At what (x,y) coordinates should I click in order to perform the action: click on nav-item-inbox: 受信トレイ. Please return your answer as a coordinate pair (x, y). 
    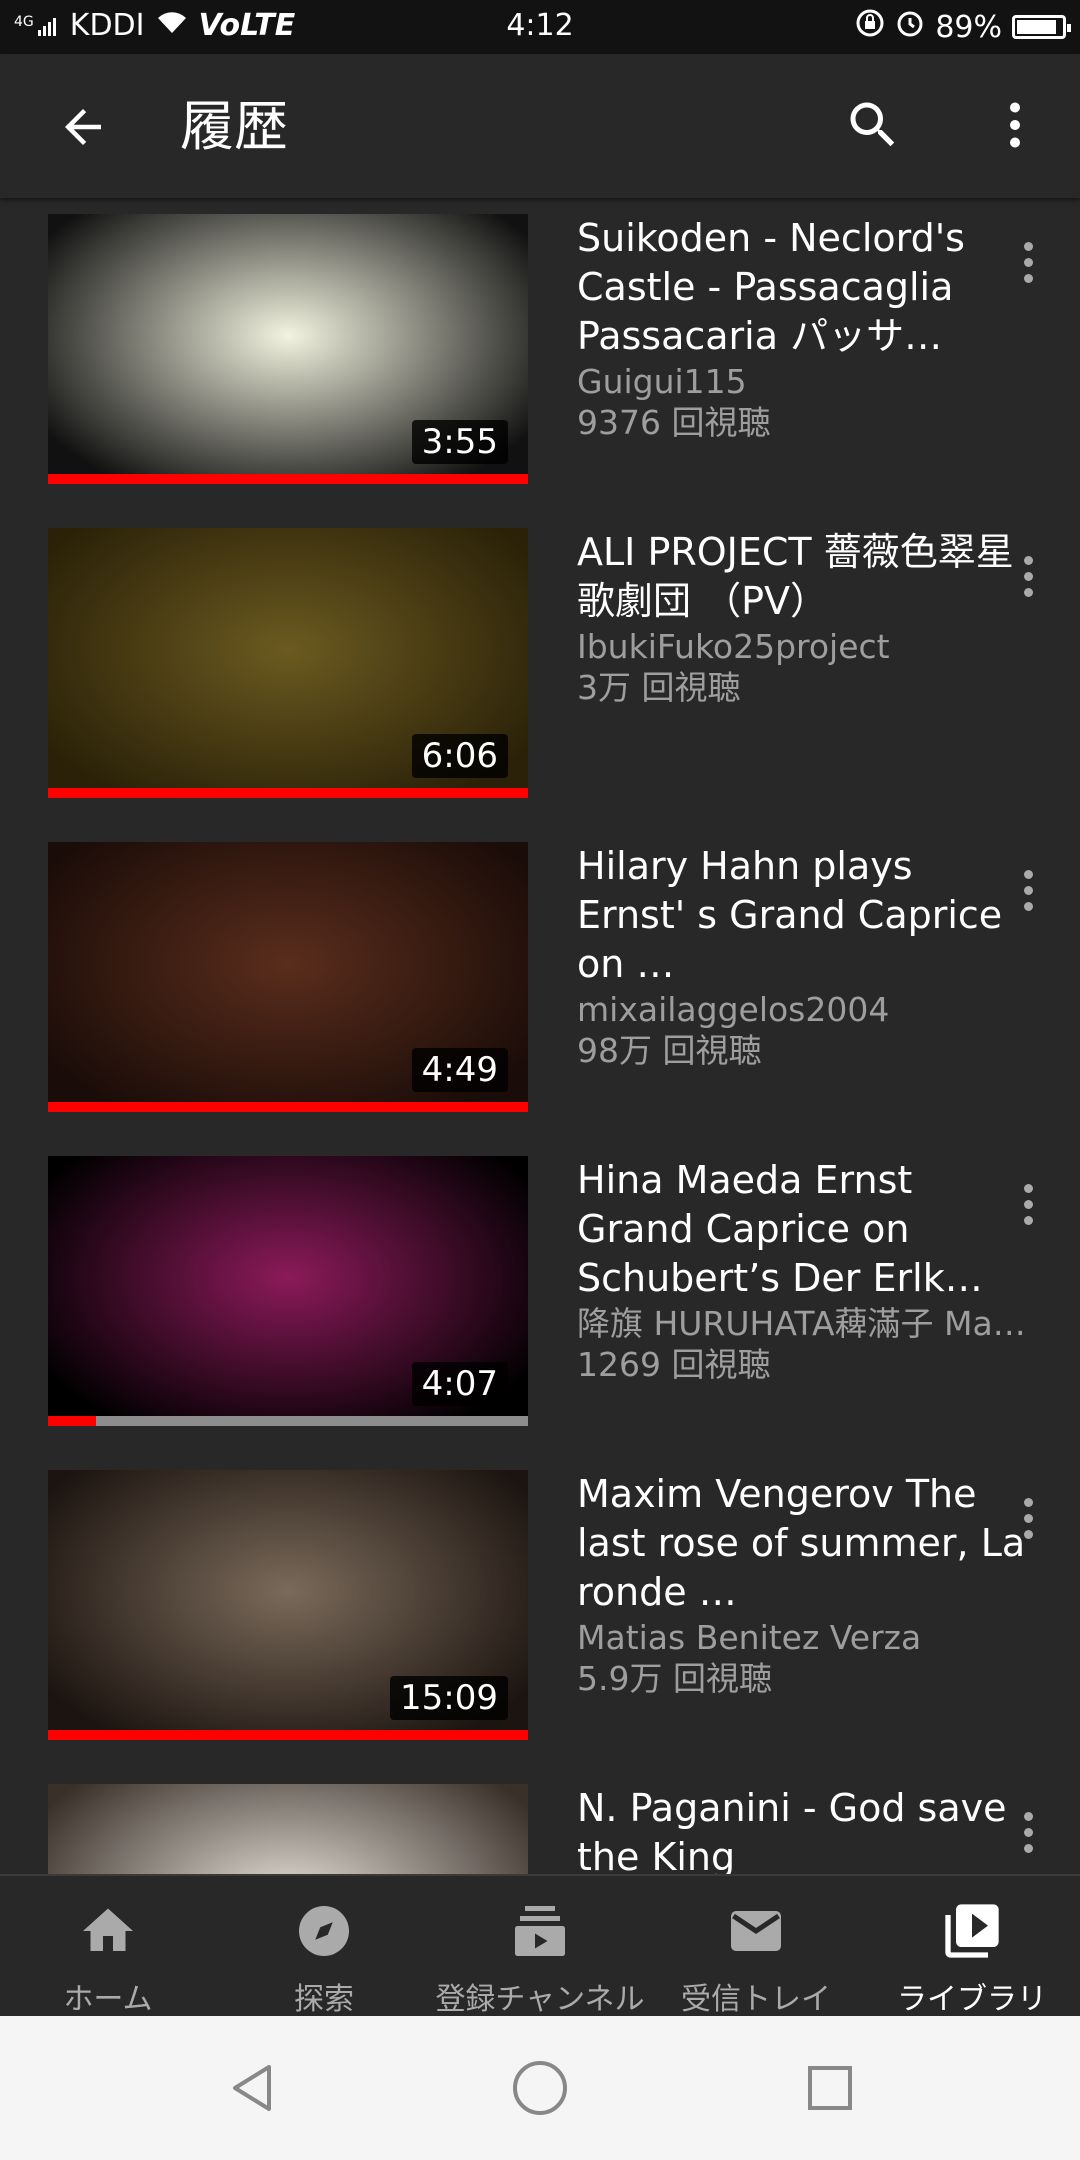
    Looking at the image, I should click on (756, 1947).